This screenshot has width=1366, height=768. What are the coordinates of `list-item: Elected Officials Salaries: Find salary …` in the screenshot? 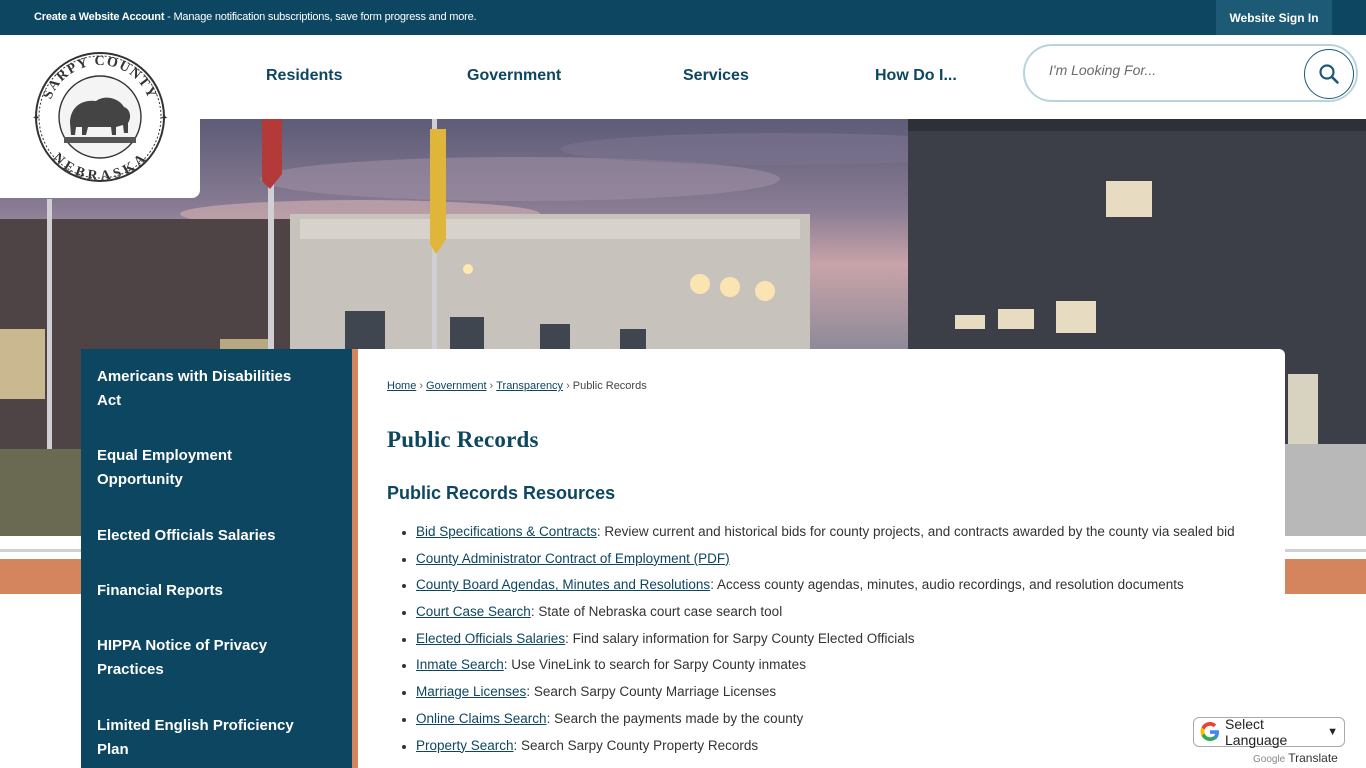 It's located at (846, 642).